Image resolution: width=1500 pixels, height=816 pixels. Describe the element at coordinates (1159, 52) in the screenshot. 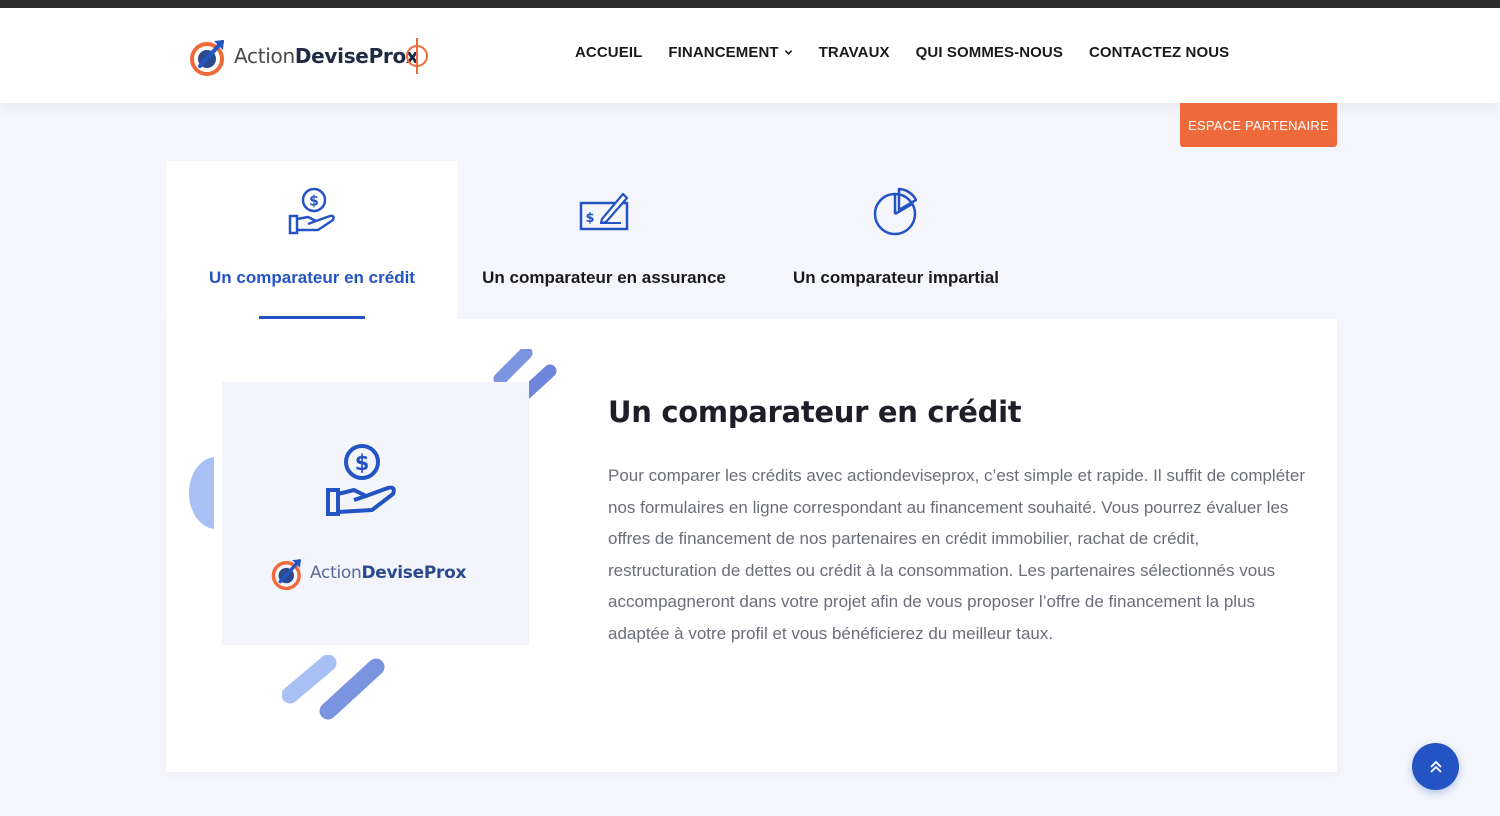

I see `nav-contactez-nous: CONTACTEZ NOUS` at that location.